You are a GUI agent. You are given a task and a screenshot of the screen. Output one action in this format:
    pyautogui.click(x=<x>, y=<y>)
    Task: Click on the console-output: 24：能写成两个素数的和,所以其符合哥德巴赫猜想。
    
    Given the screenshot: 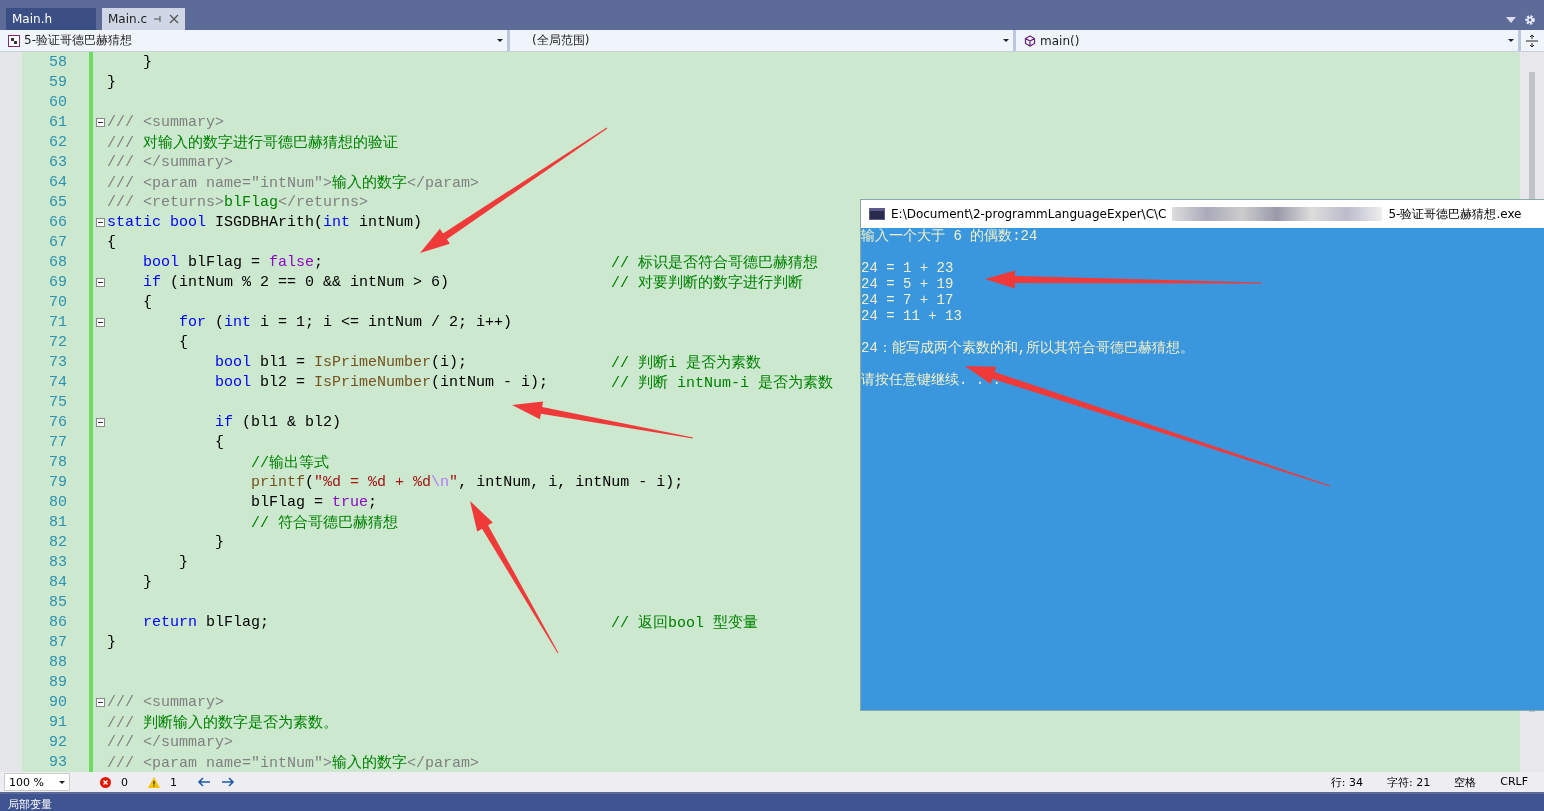 What is the action you would take?
    pyautogui.click(x=1028, y=348)
    